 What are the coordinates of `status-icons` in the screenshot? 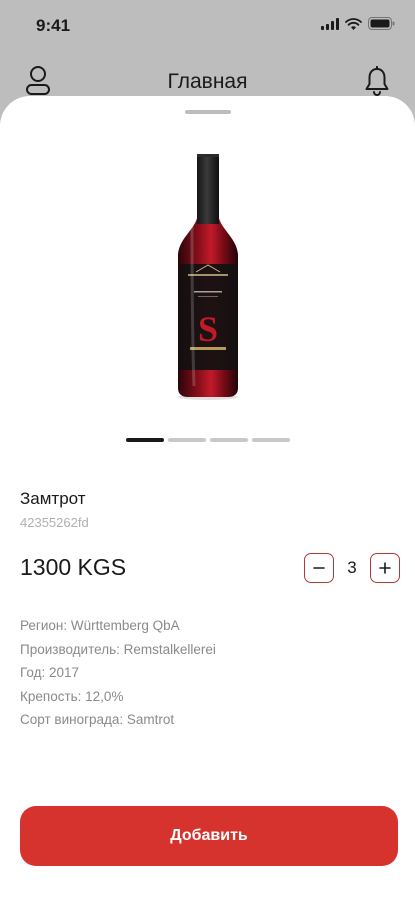 It's located at (358, 23).